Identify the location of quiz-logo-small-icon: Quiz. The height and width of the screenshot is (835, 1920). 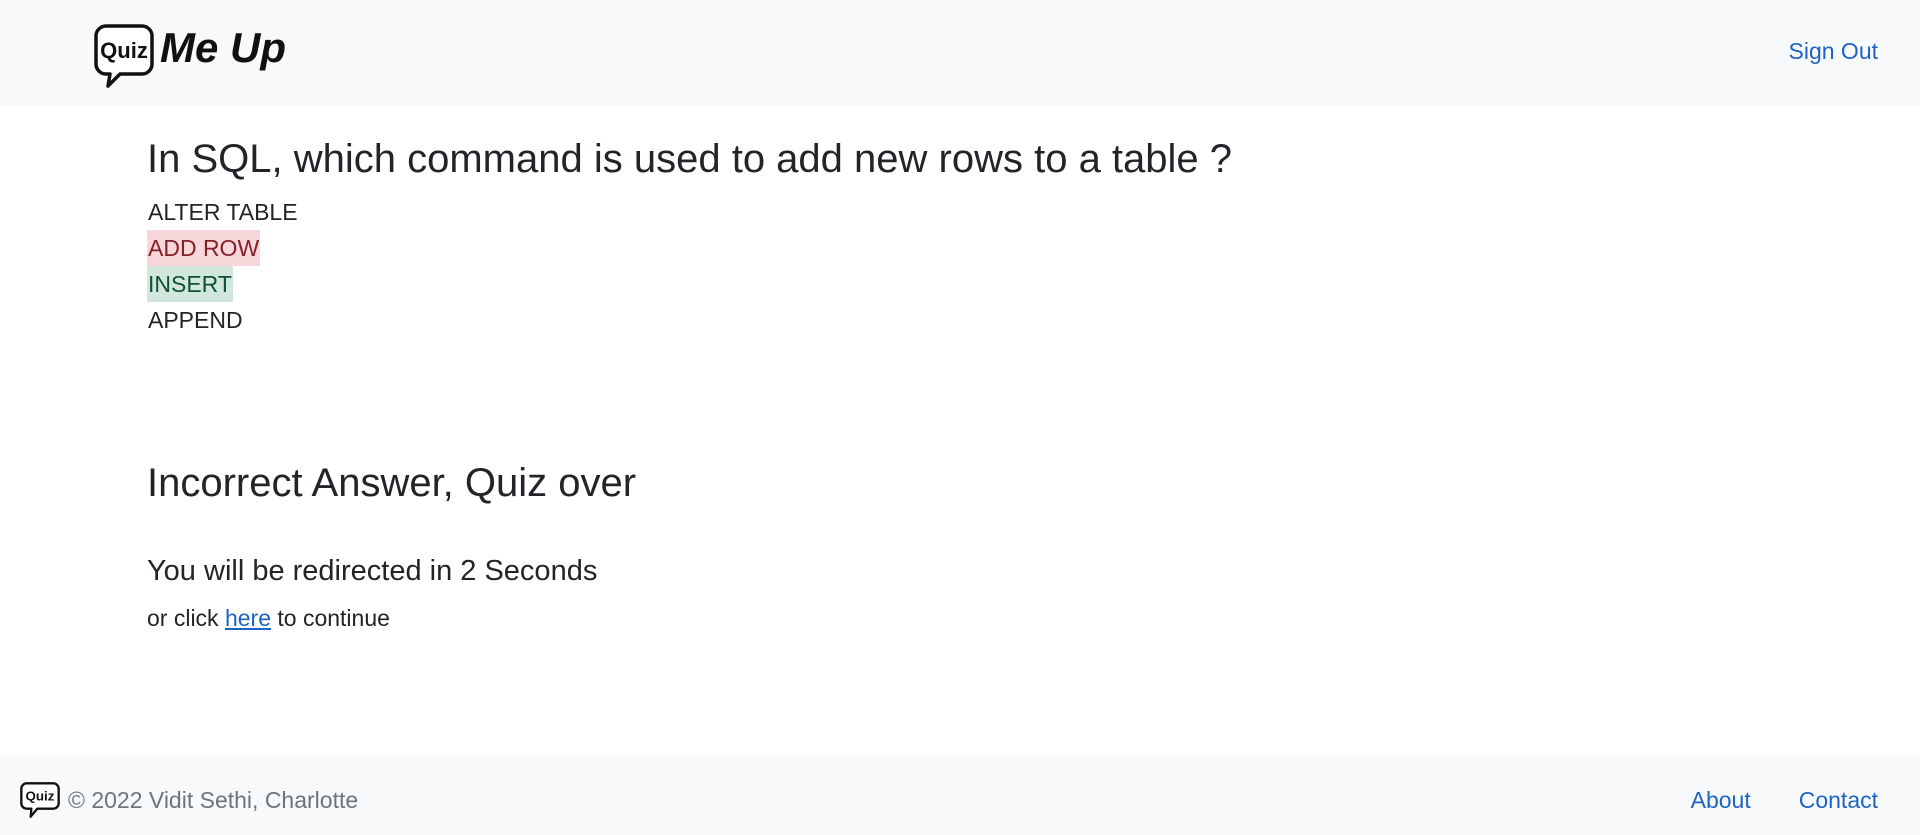
(40, 800).